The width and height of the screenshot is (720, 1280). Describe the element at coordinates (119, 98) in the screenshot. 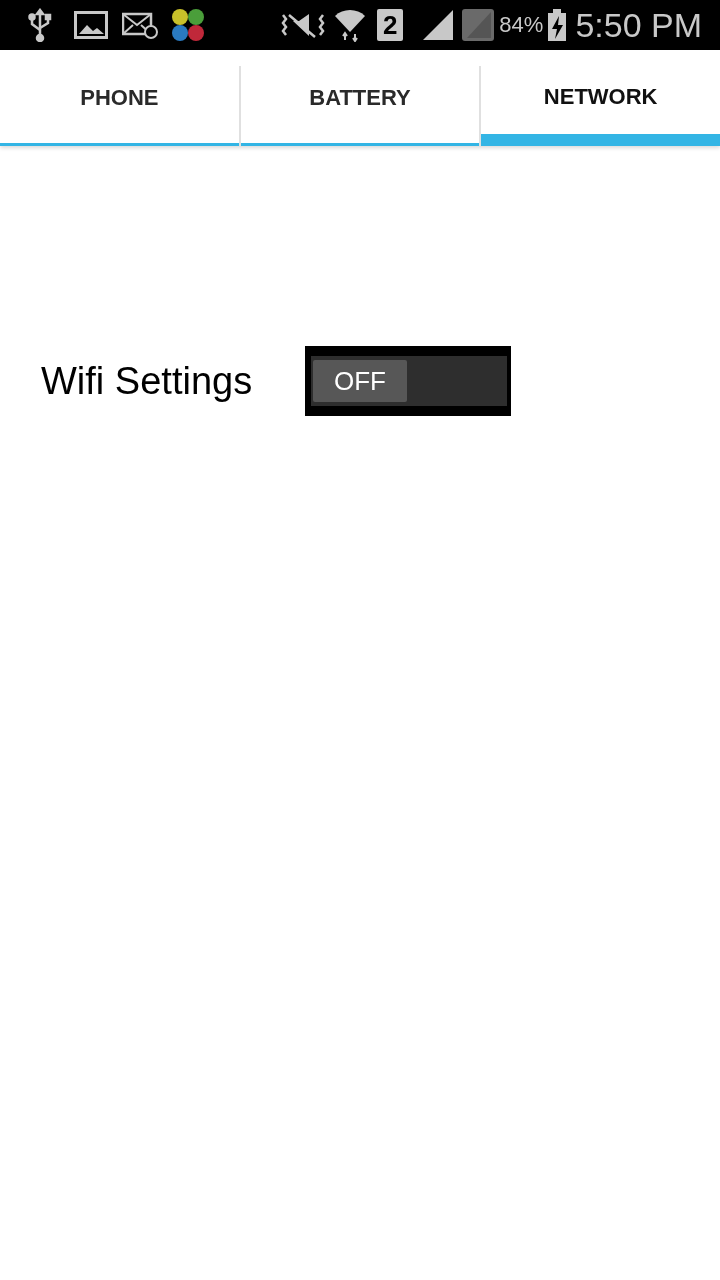

I see `tab: PHONE` at that location.